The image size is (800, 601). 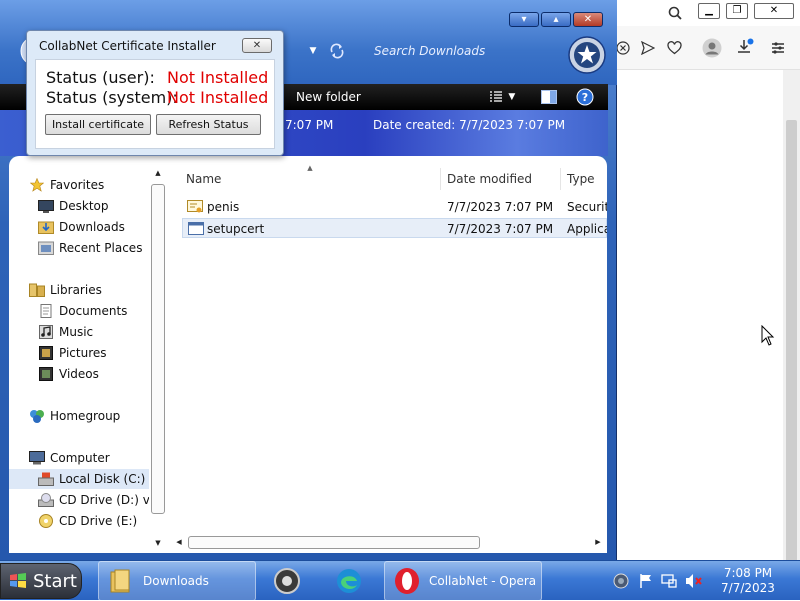 What do you see at coordinates (334, 542) in the screenshot?
I see `horizontal-scrollbar-thumb` at bounding box center [334, 542].